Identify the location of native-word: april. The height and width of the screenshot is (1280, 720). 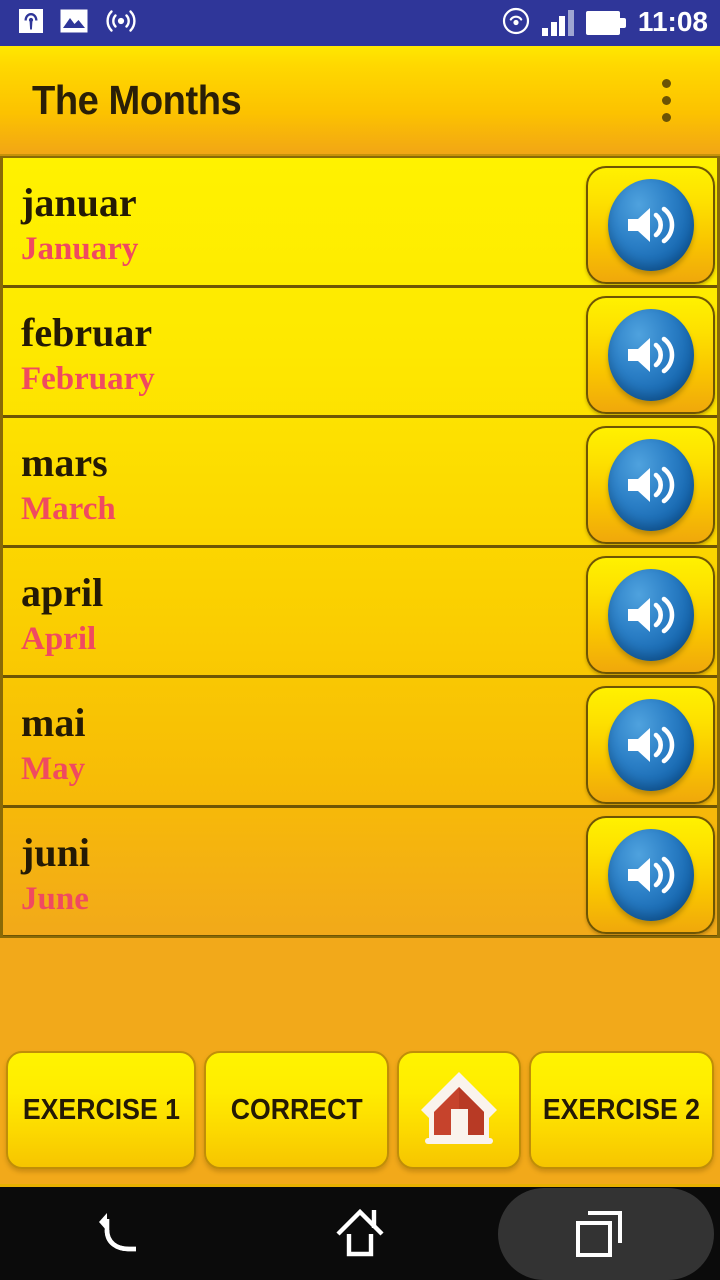
(62, 592).